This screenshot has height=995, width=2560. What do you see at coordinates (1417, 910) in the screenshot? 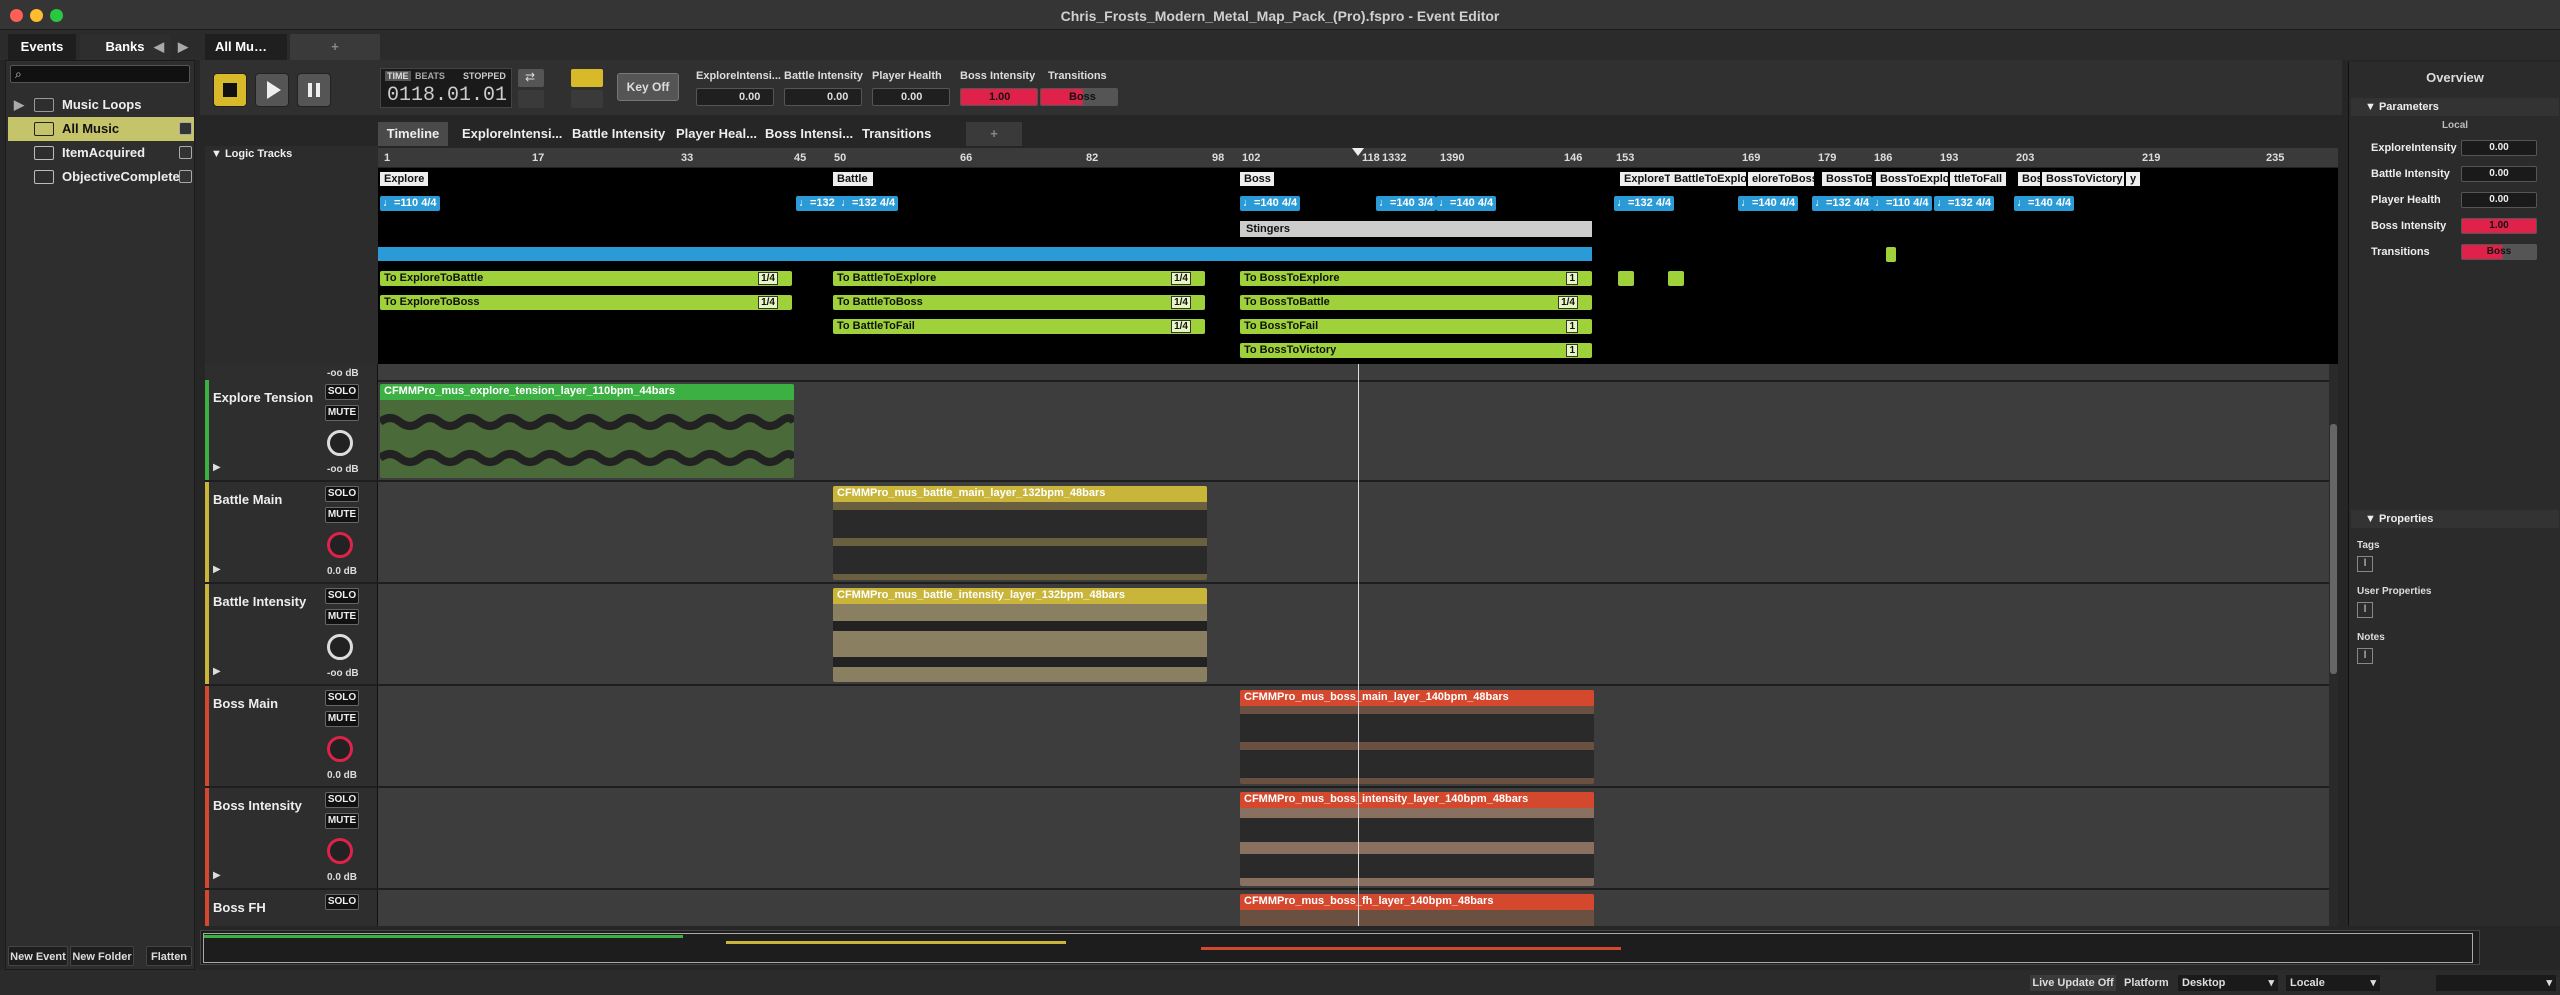
I see `audio-clip: CFMMPro_mus_boss_fh_layer_140bpm_48bars` at bounding box center [1417, 910].